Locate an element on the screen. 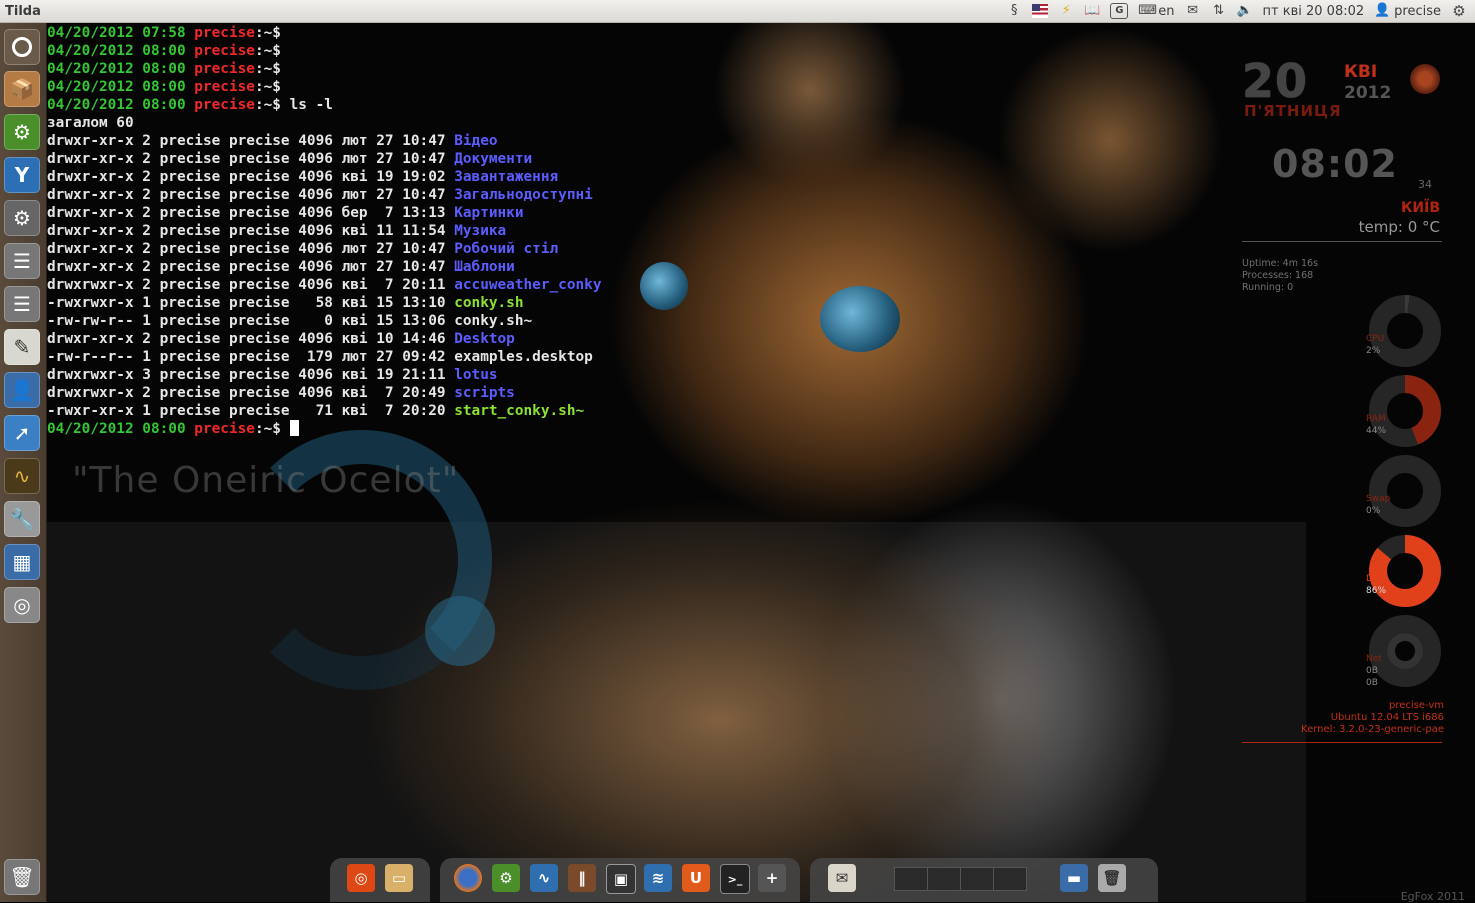 Image resolution: width=1475 pixels, height=903 pixels. system-monitor-button: ∿ is located at coordinates (22, 476).